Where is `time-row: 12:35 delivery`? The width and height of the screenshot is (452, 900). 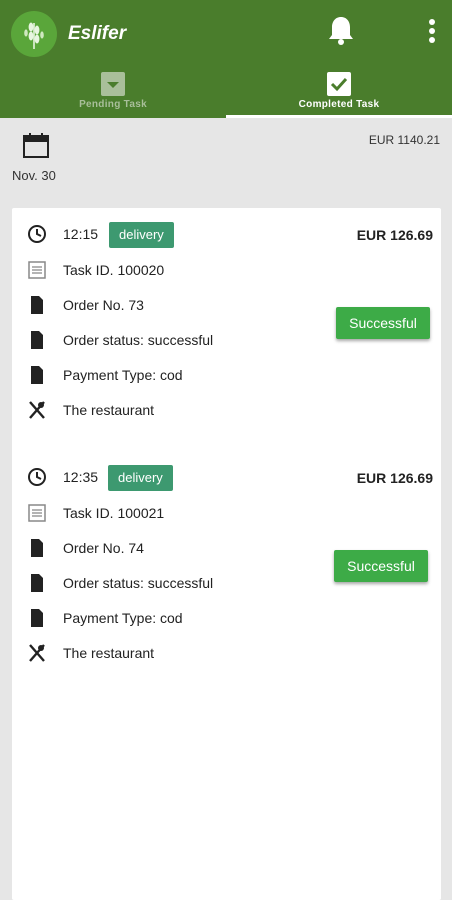
time-row: 12:35 delivery is located at coordinates (162, 478).